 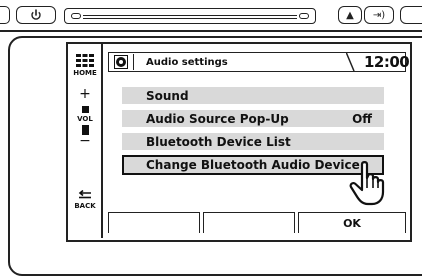 I want to click on skip-button: ⇥), so click(x=379, y=15).